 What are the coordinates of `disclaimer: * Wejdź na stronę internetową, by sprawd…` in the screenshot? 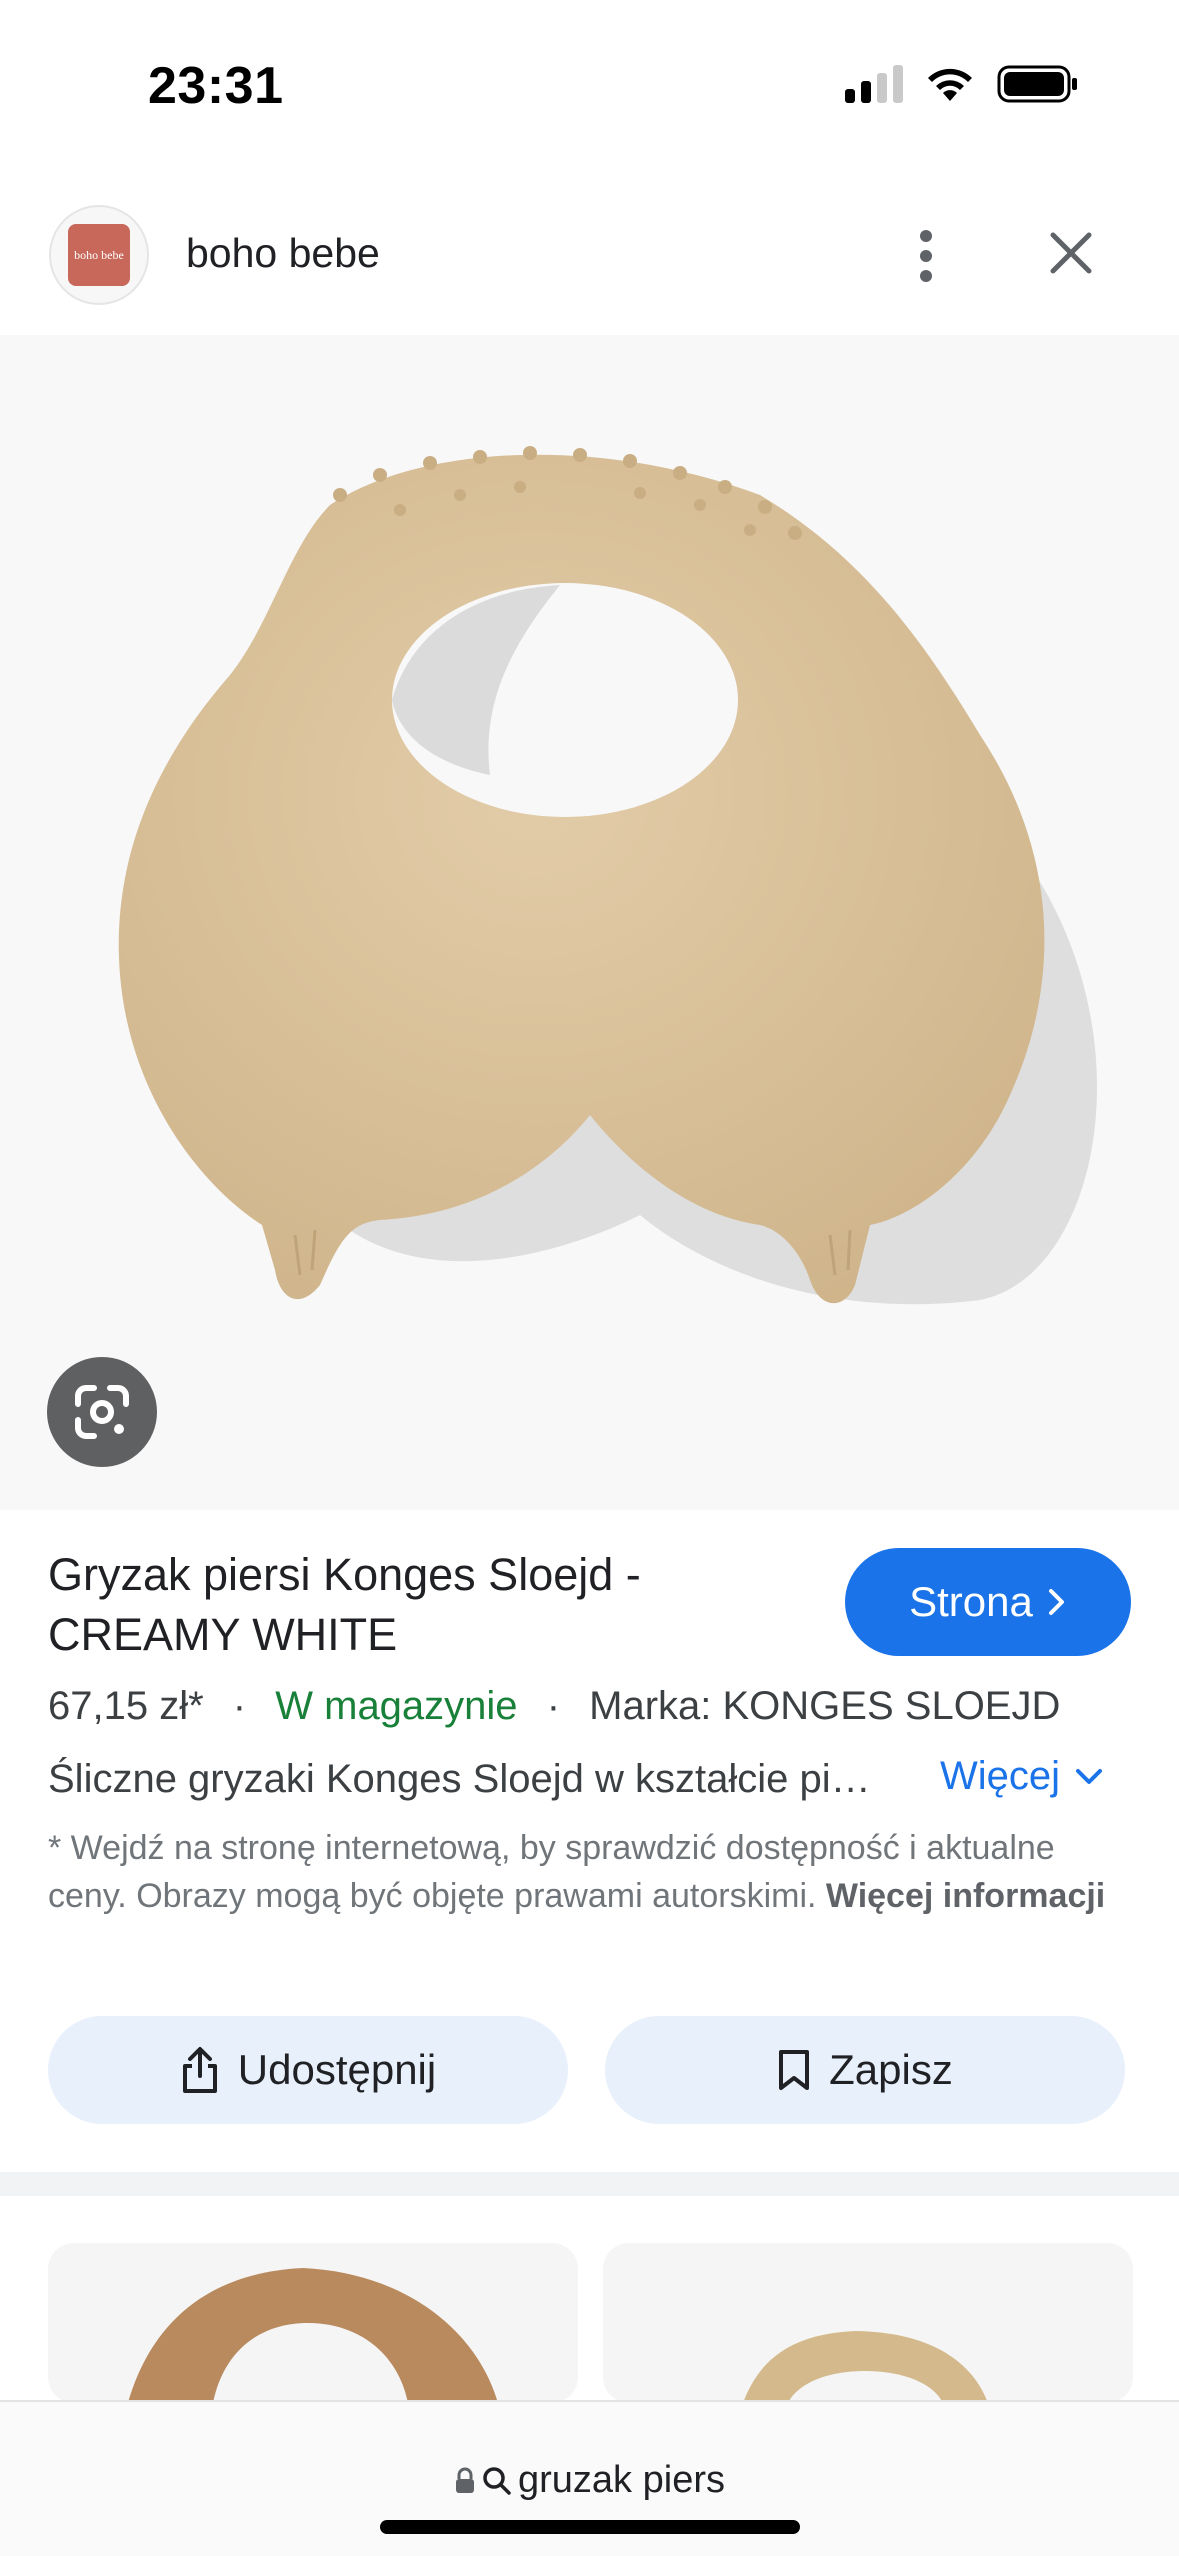 It's located at (593, 1872).